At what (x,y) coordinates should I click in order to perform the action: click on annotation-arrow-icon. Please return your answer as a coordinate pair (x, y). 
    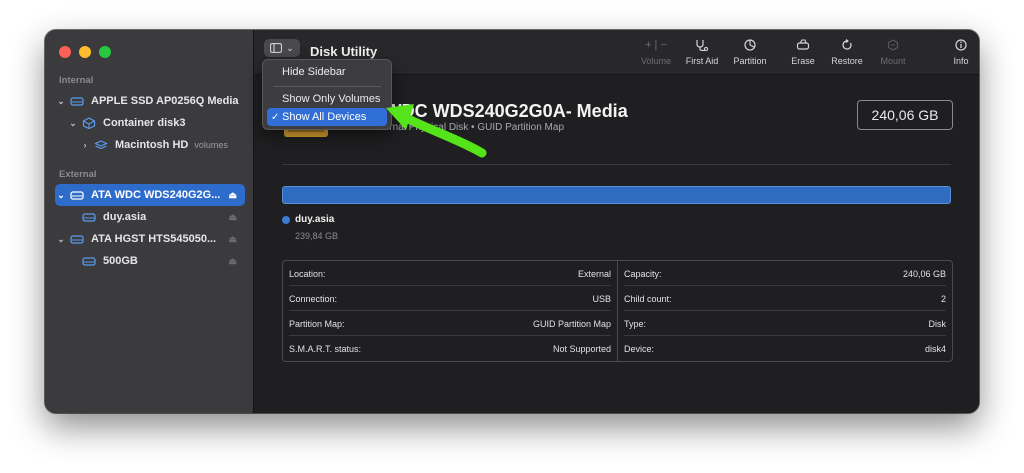
    Looking at the image, I should click on (436, 131).